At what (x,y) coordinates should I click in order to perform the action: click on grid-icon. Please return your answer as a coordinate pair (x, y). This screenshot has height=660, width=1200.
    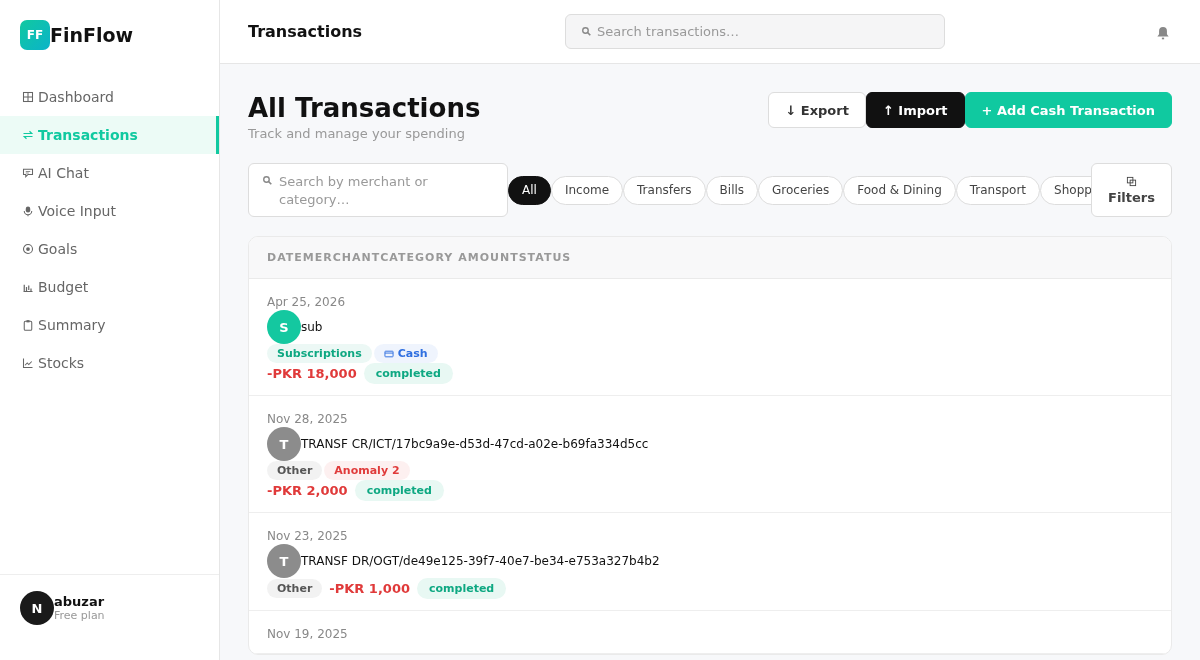
    Looking at the image, I should click on (28, 97).